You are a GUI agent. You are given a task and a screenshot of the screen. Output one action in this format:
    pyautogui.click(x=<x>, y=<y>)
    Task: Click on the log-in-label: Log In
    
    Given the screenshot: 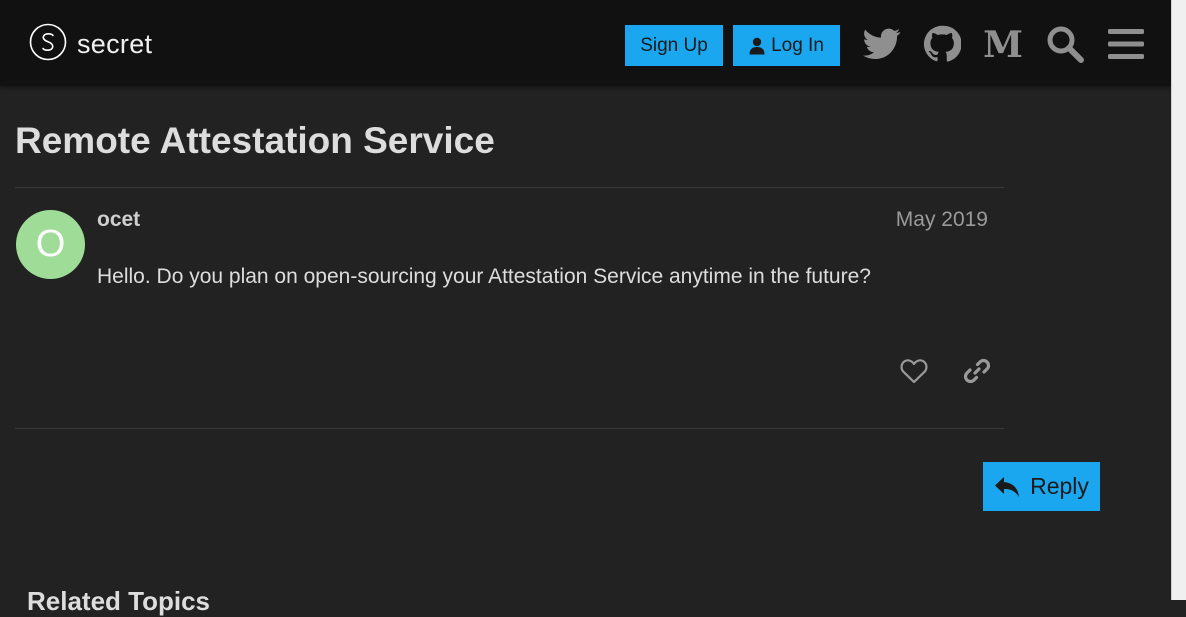 What is the action you would take?
    pyautogui.click(x=797, y=45)
    